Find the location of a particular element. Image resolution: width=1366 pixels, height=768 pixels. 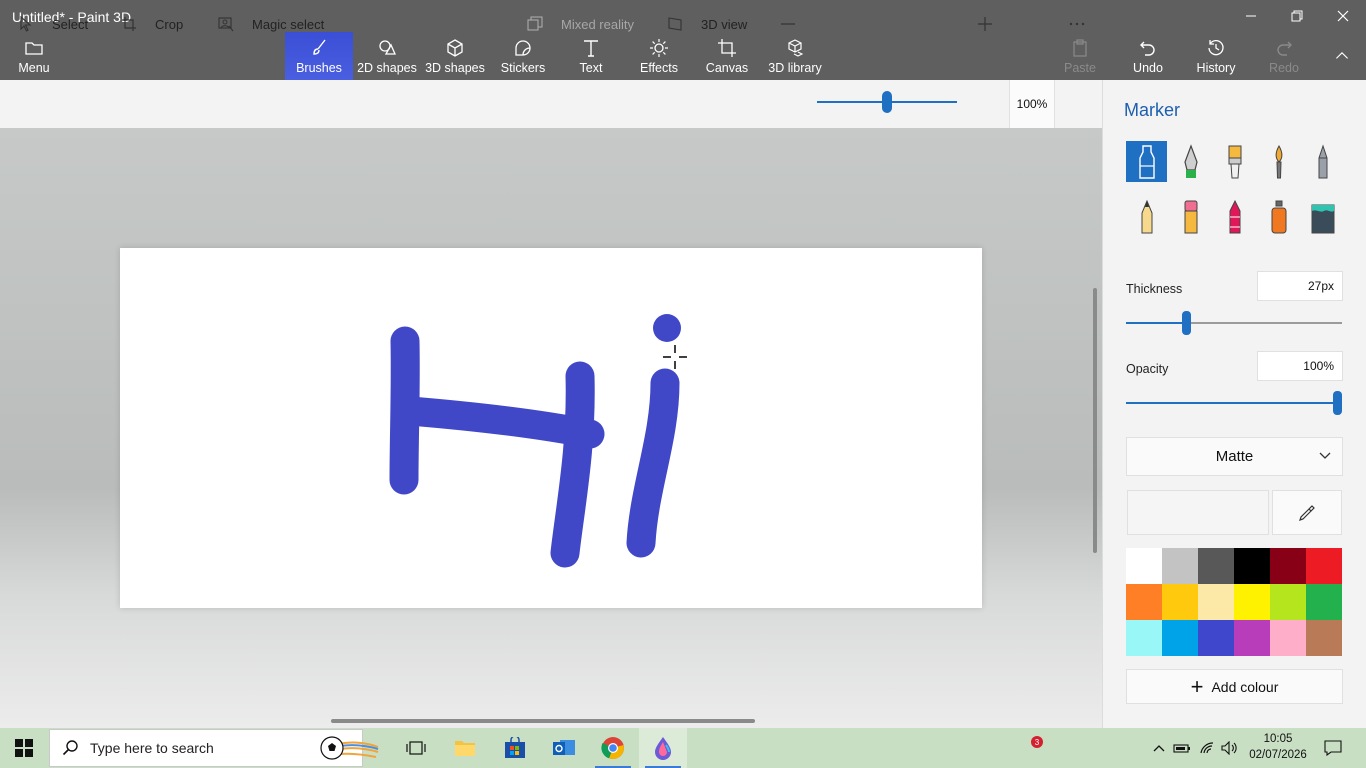

minimize-button is located at coordinates (1251, 16).